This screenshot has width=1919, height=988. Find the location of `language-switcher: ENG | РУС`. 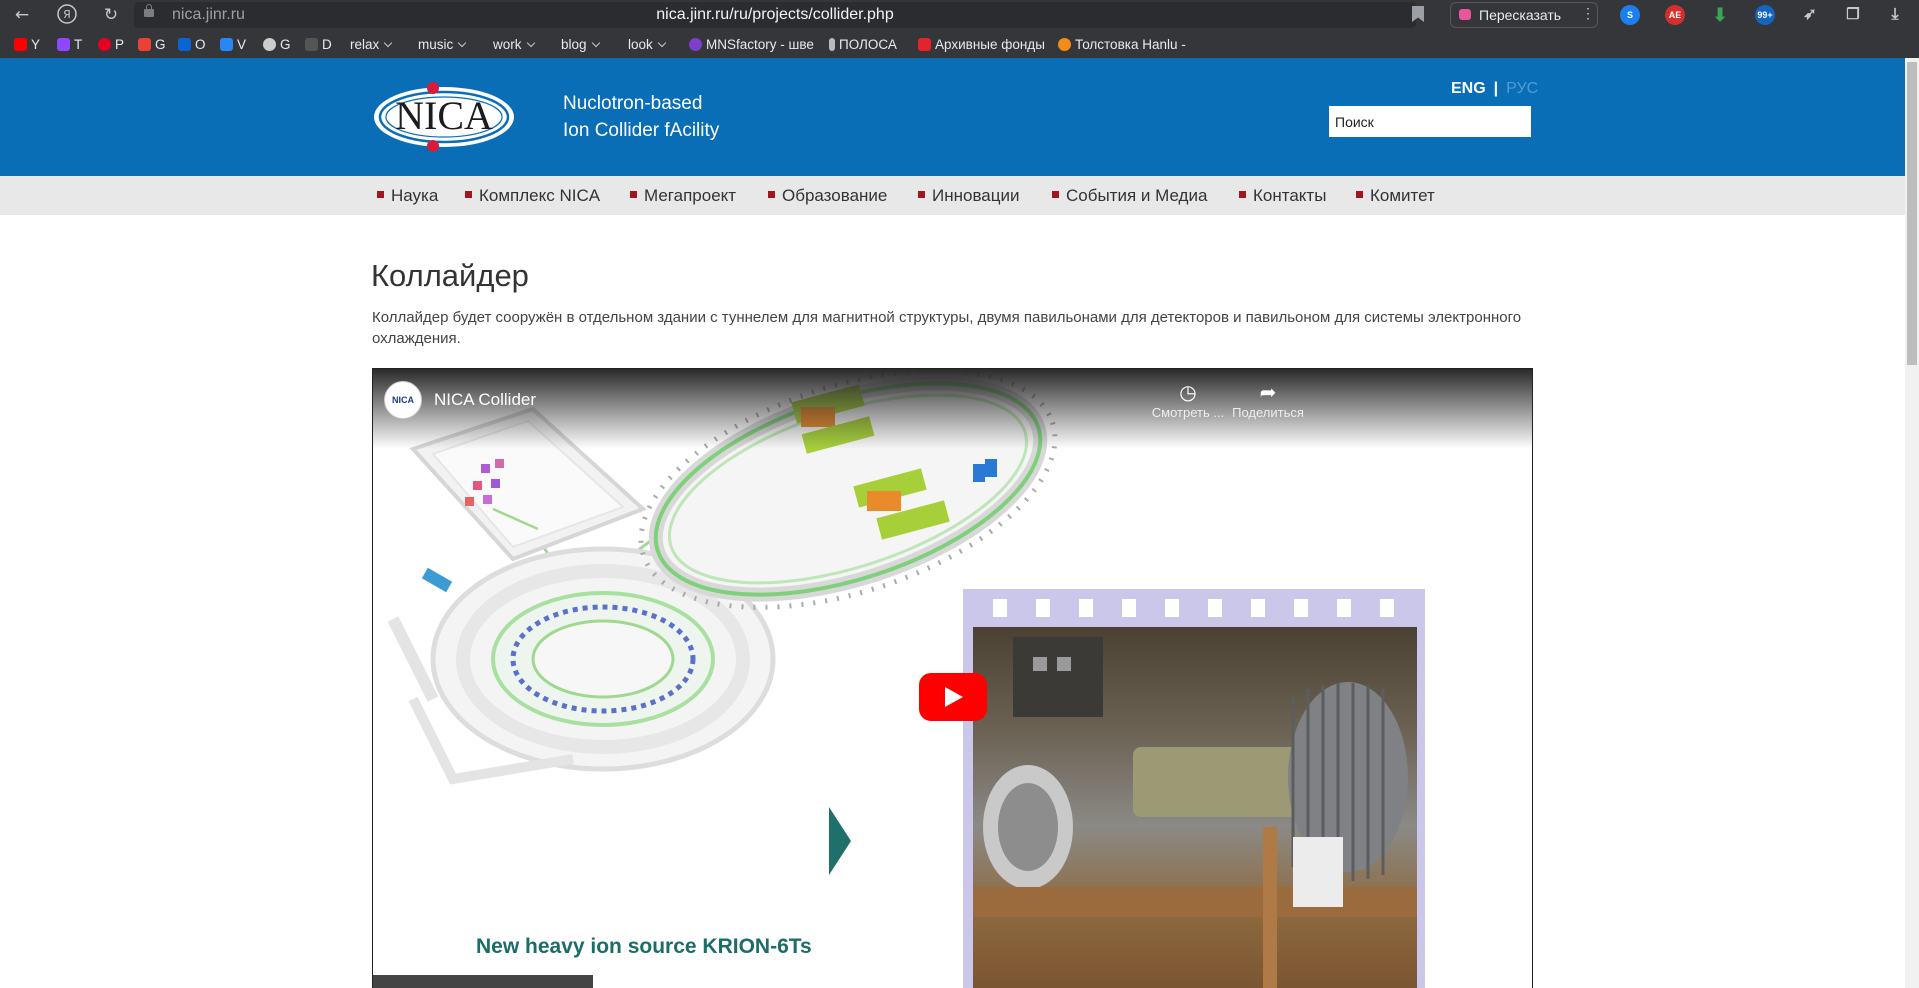

language-switcher: ENG | РУС is located at coordinates (1494, 89).